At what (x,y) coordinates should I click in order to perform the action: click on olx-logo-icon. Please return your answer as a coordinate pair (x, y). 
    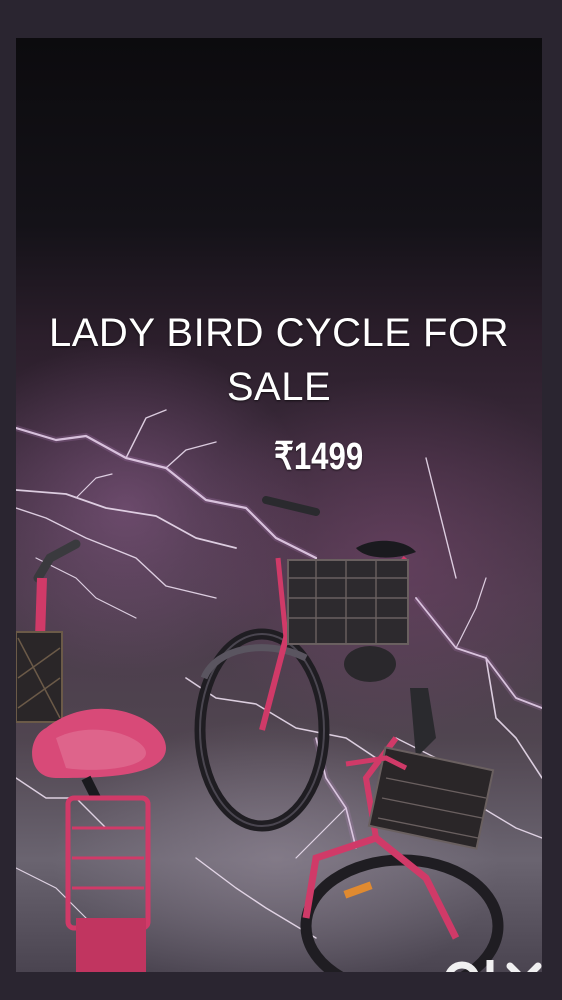
    Looking at the image, I should click on (493, 966).